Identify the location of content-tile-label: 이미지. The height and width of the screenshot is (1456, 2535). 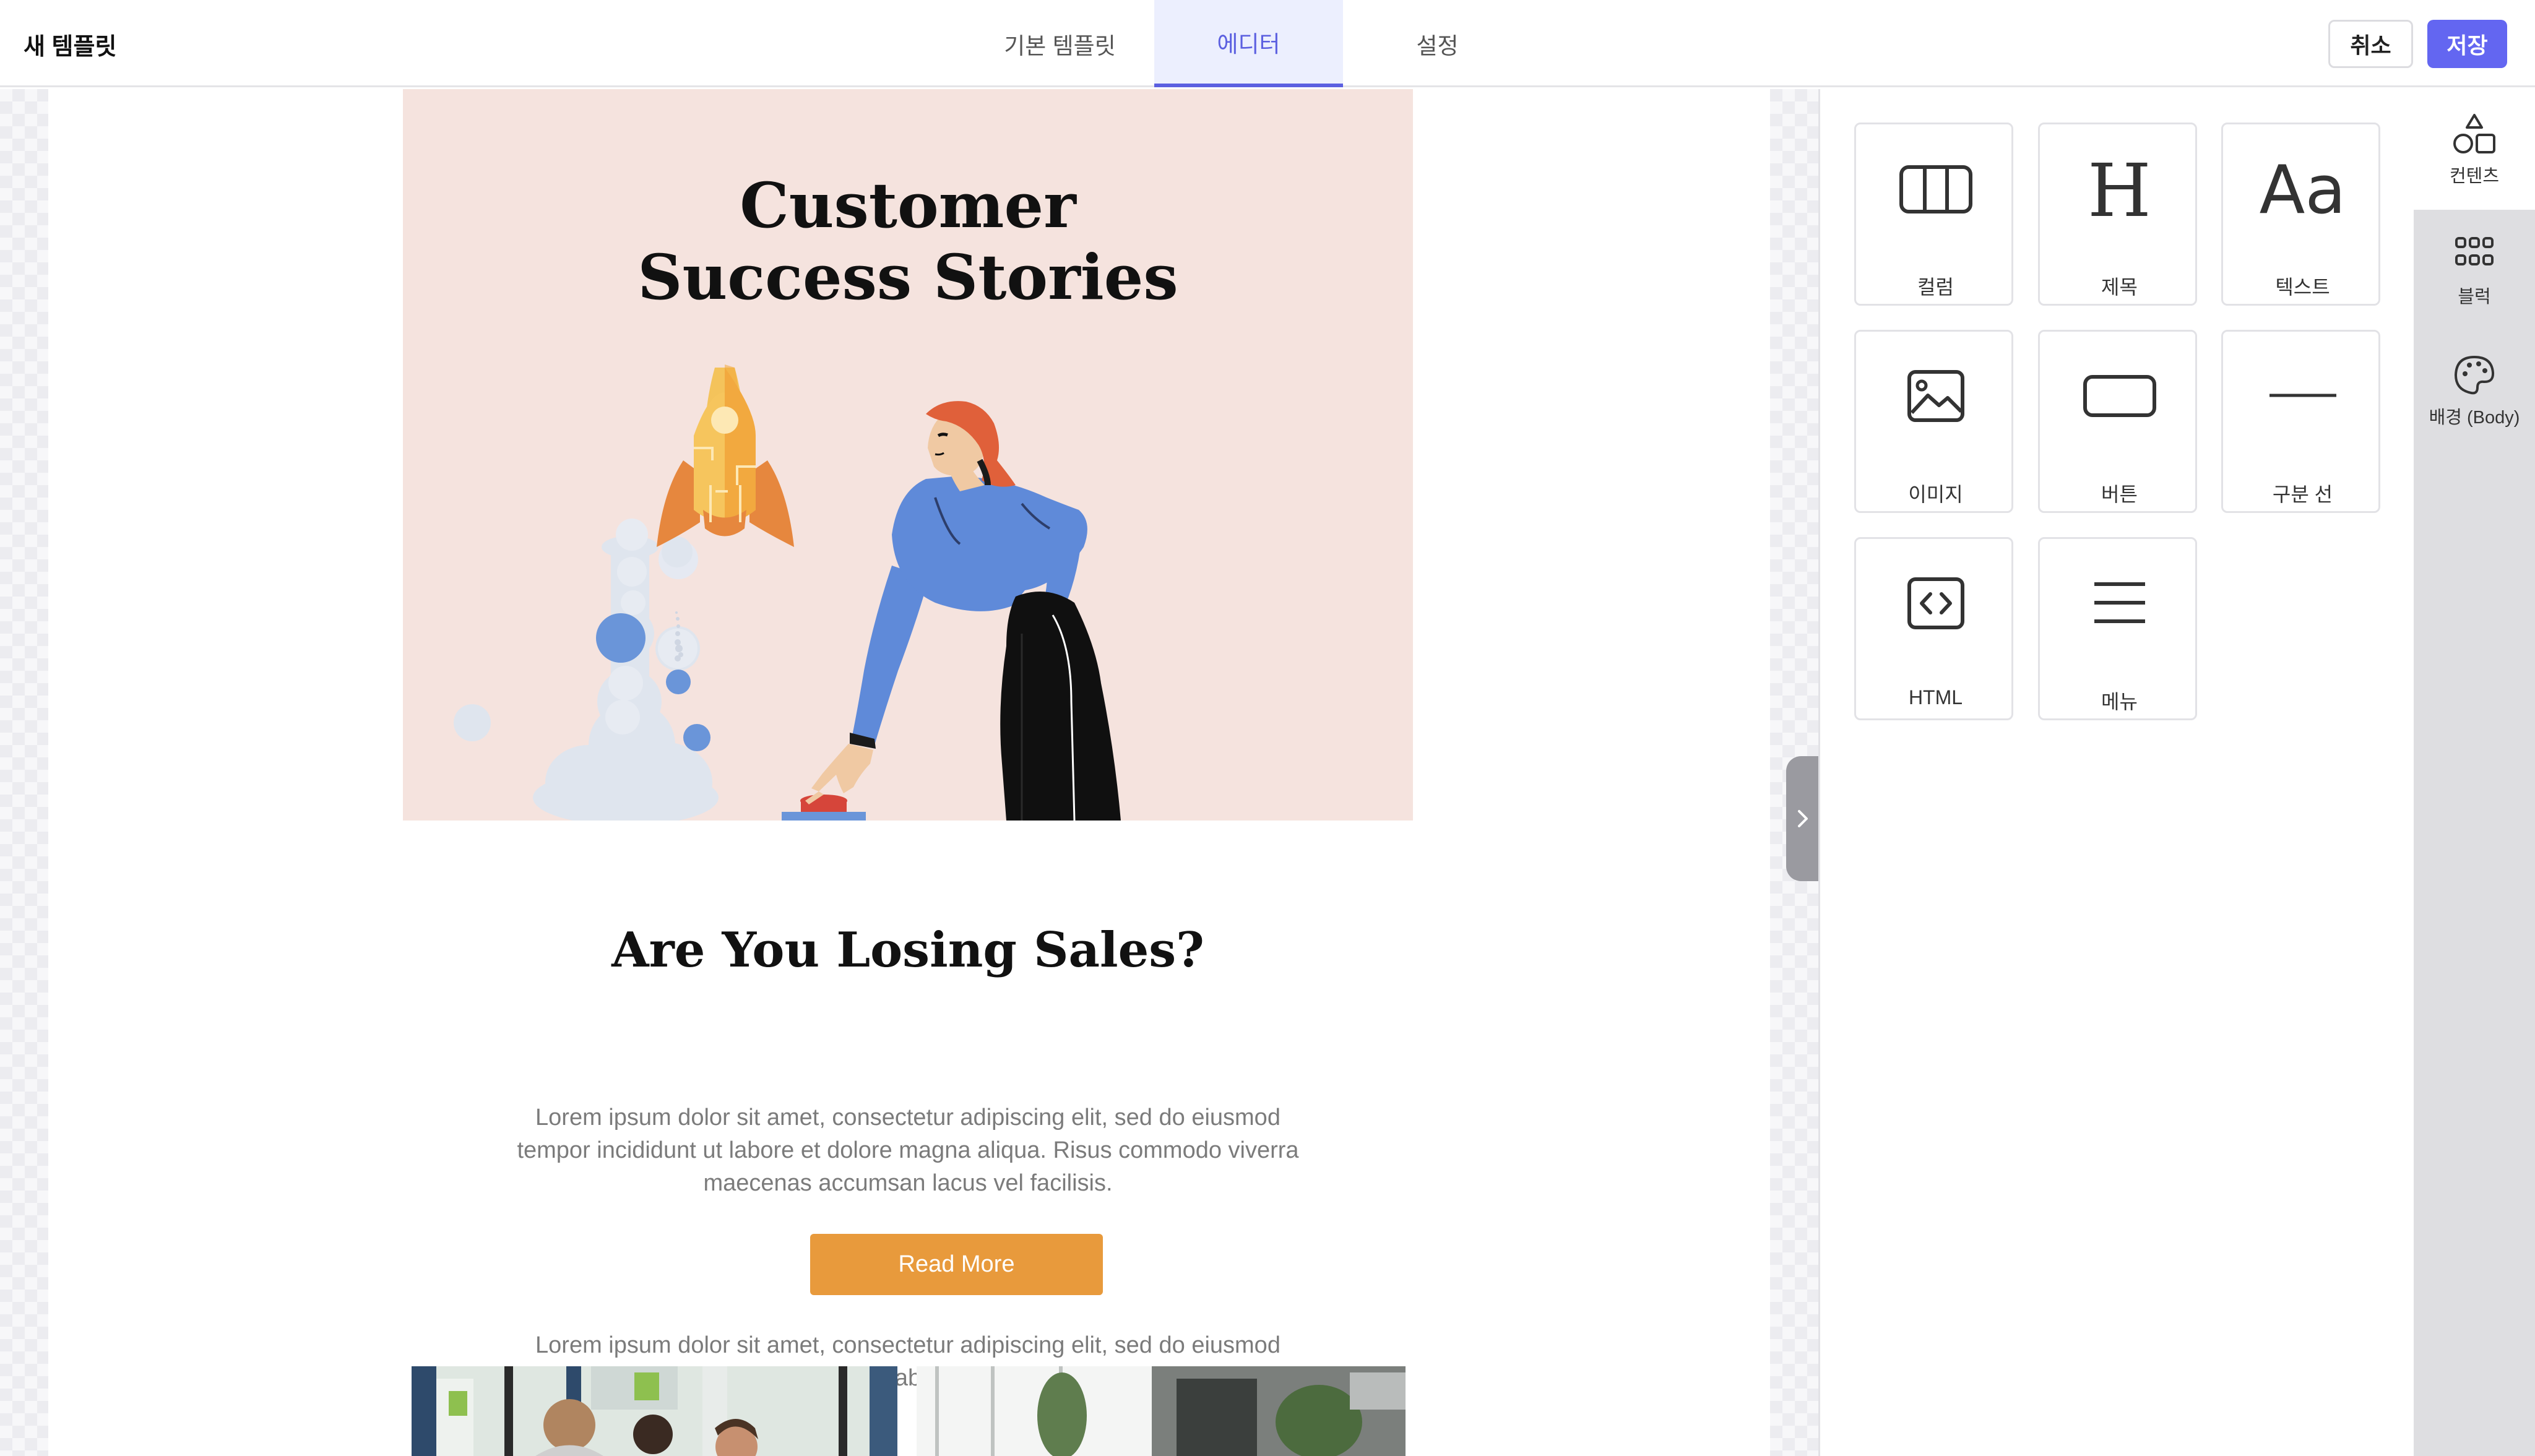
(1935, 494).